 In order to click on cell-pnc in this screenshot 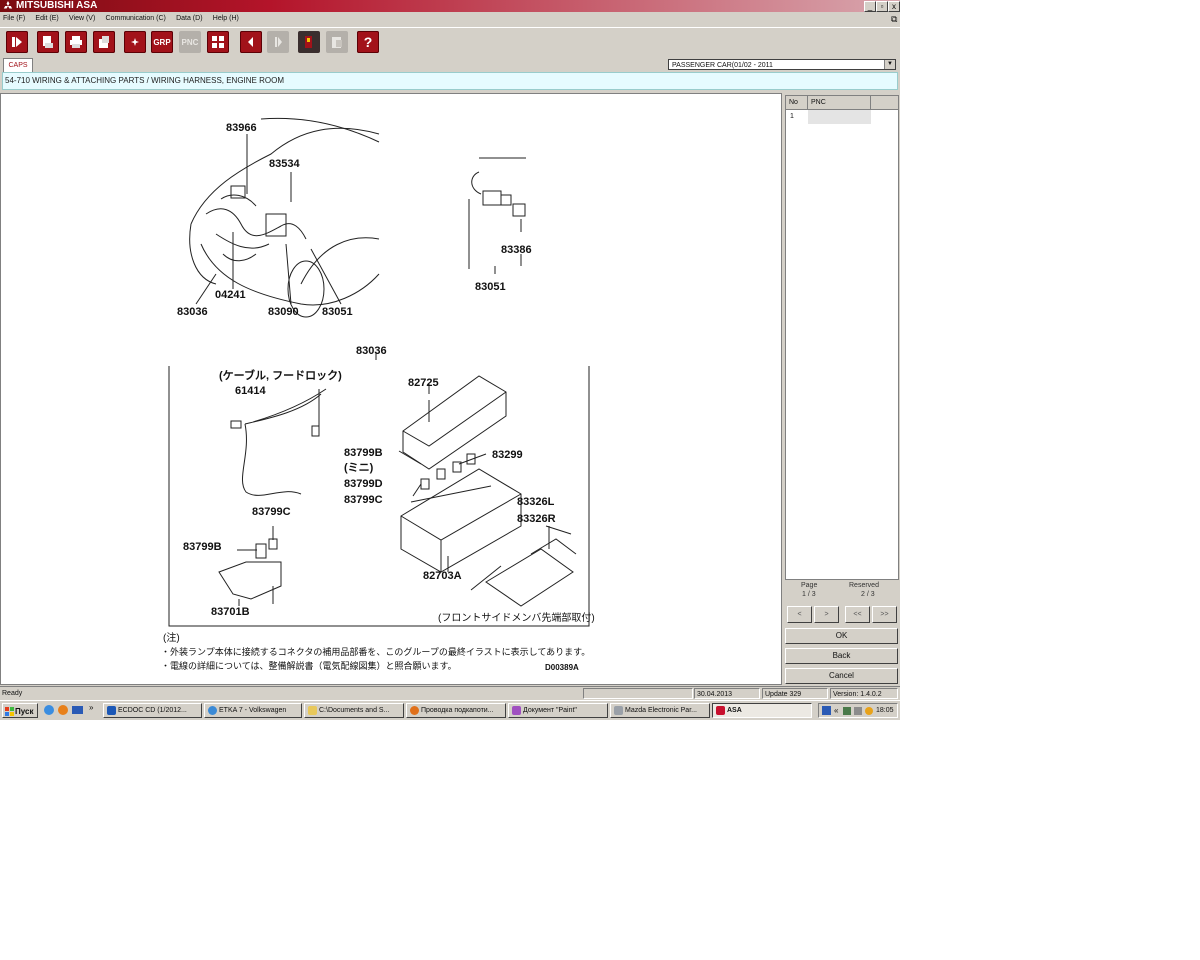, I will do `click(839, 117)`.